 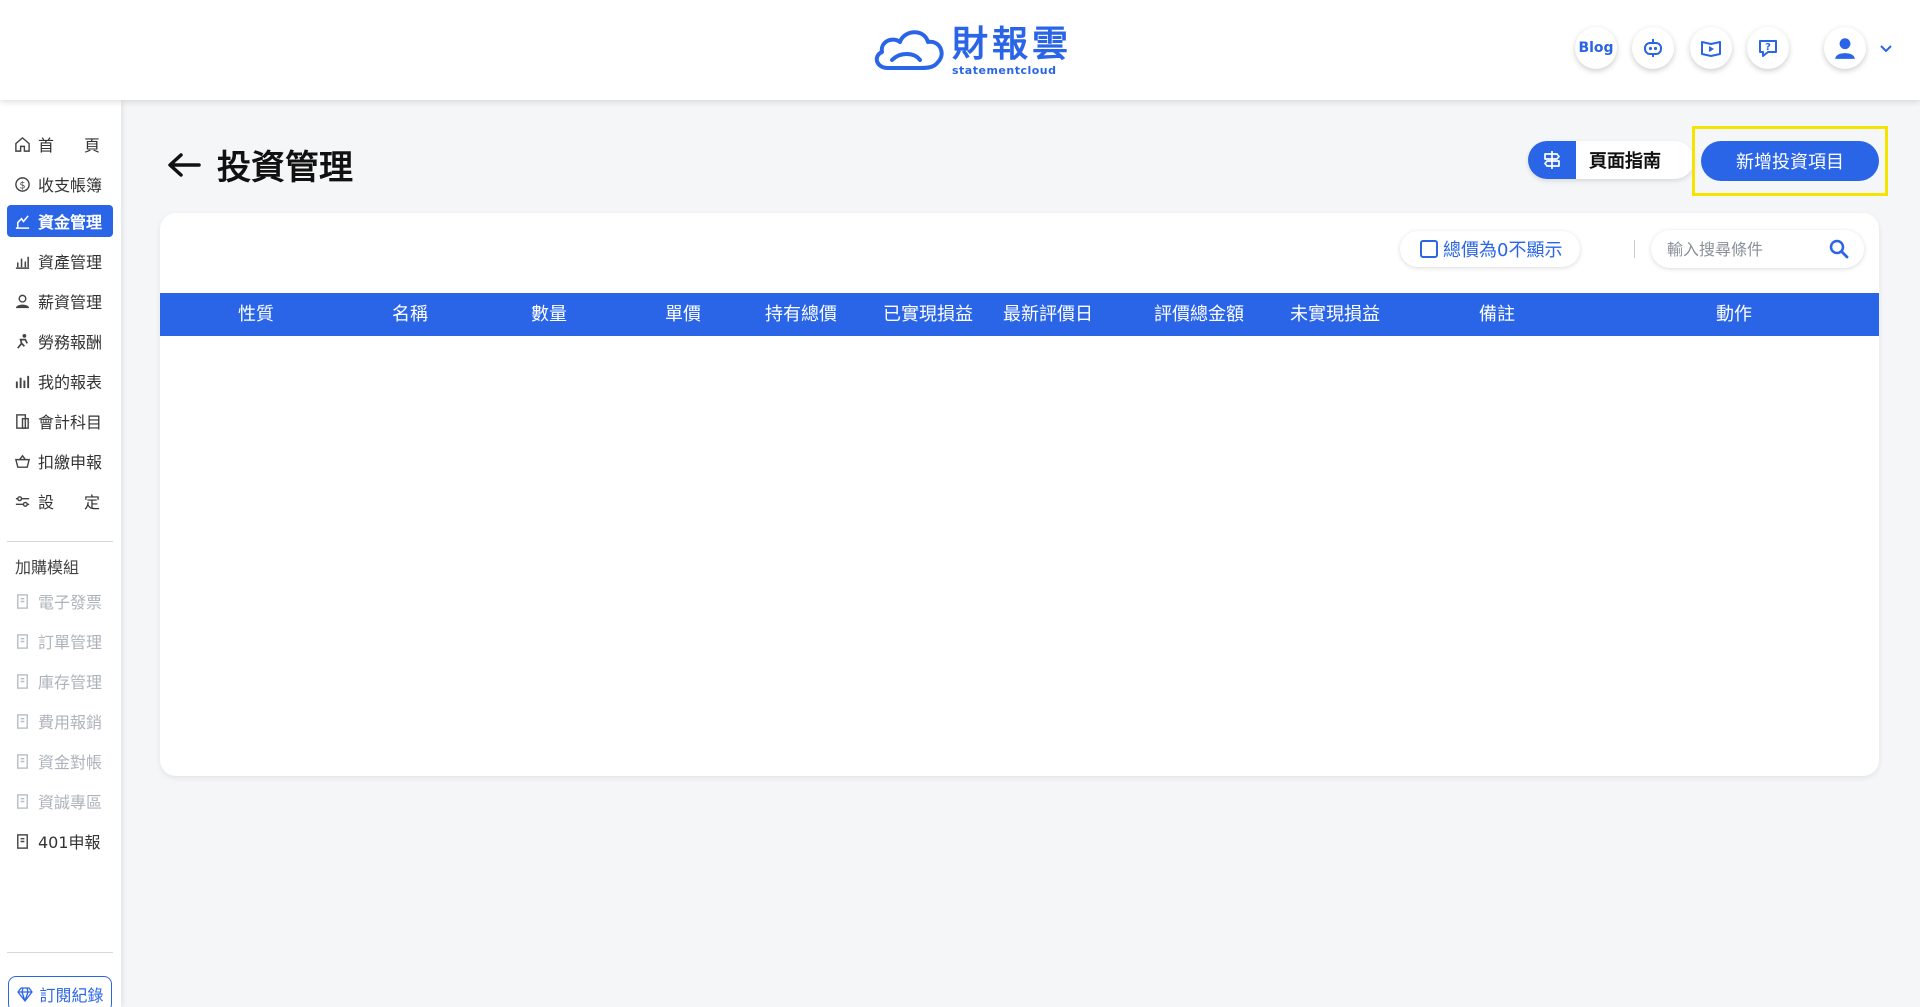 I want to click on sidebar-item-label: 勞務報酬, so click(x=70, y=342).